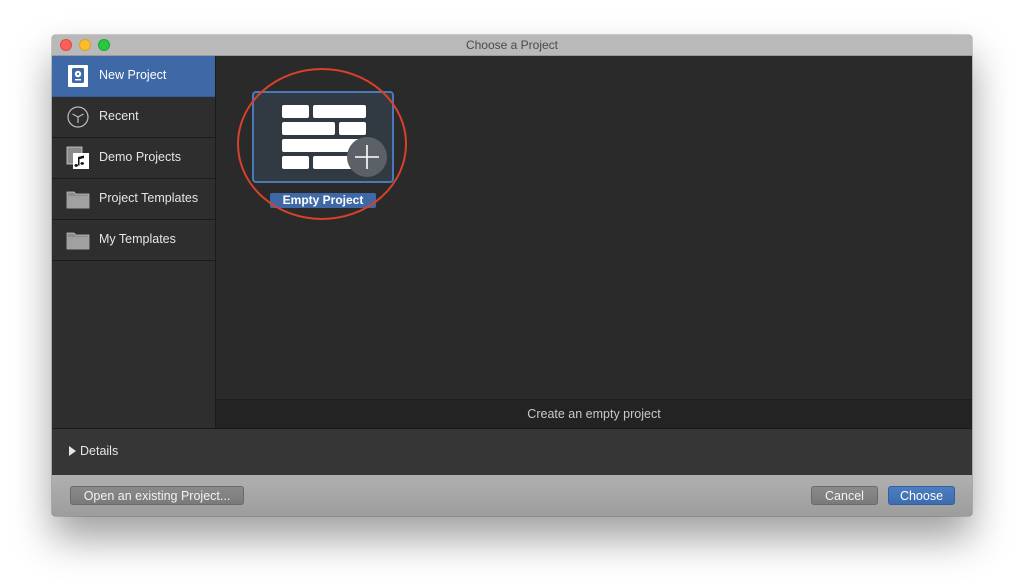 The height and width of the screenshot is (585, 1024). I want to click on sidebar-item-new-project: New Project, so click(133, 76).